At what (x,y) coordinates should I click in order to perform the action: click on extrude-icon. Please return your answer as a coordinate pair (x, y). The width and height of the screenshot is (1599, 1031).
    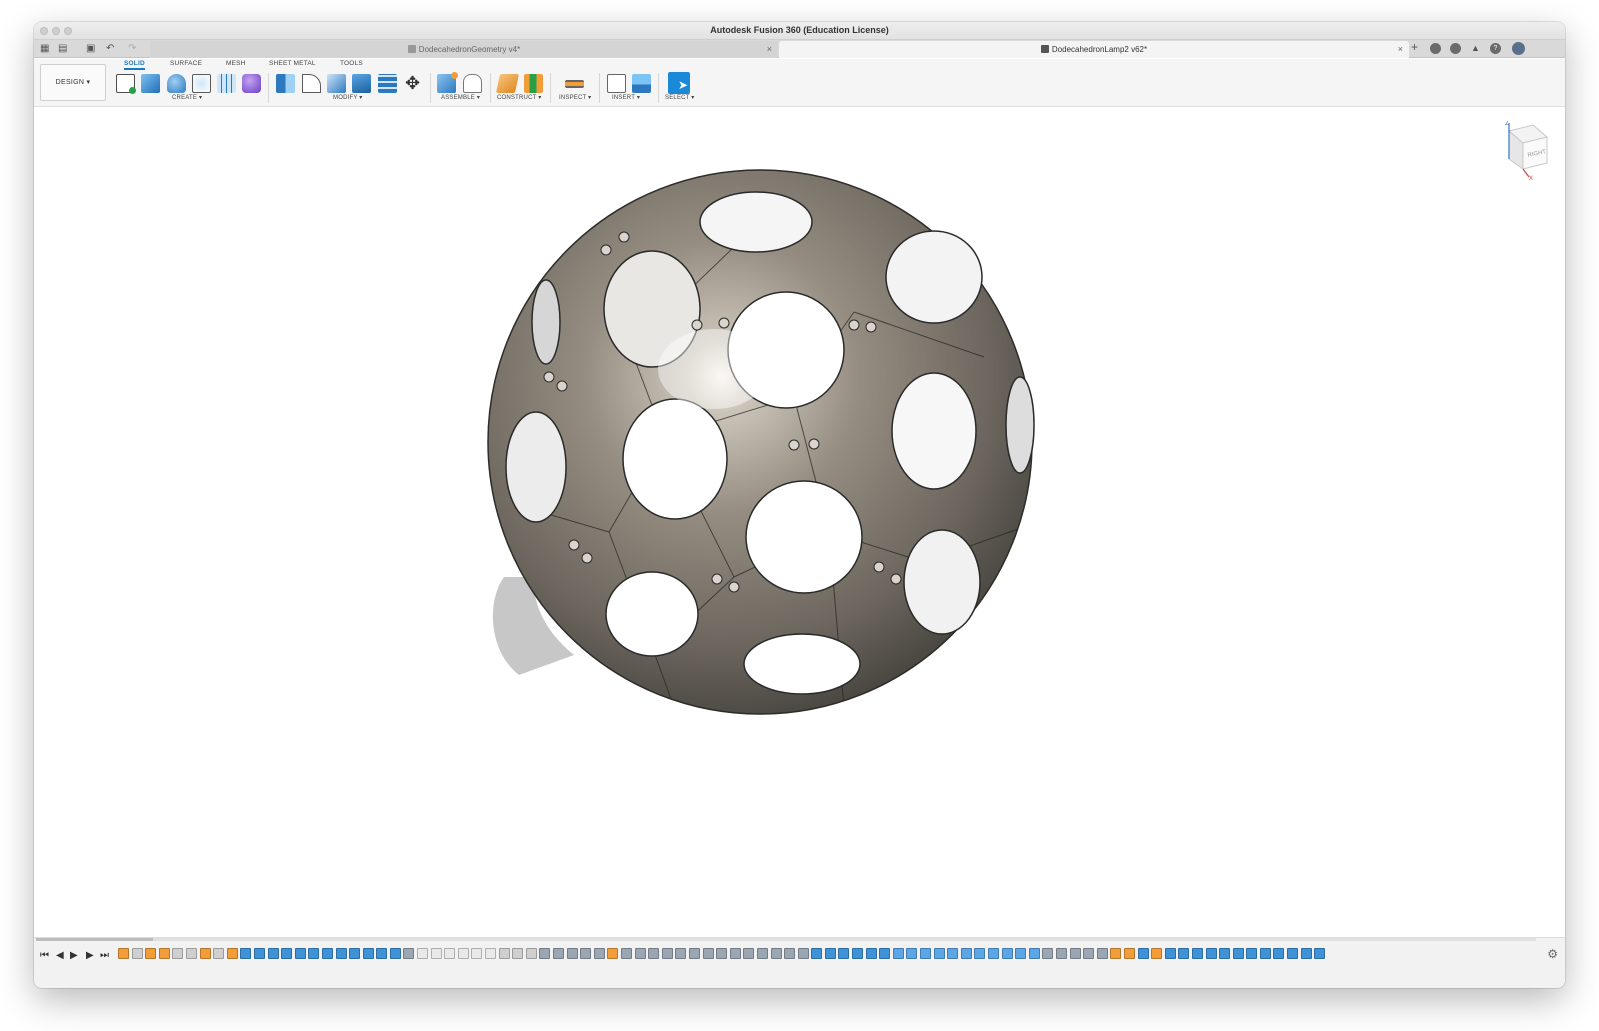
    Looking at the image, I should click on (150, 83).